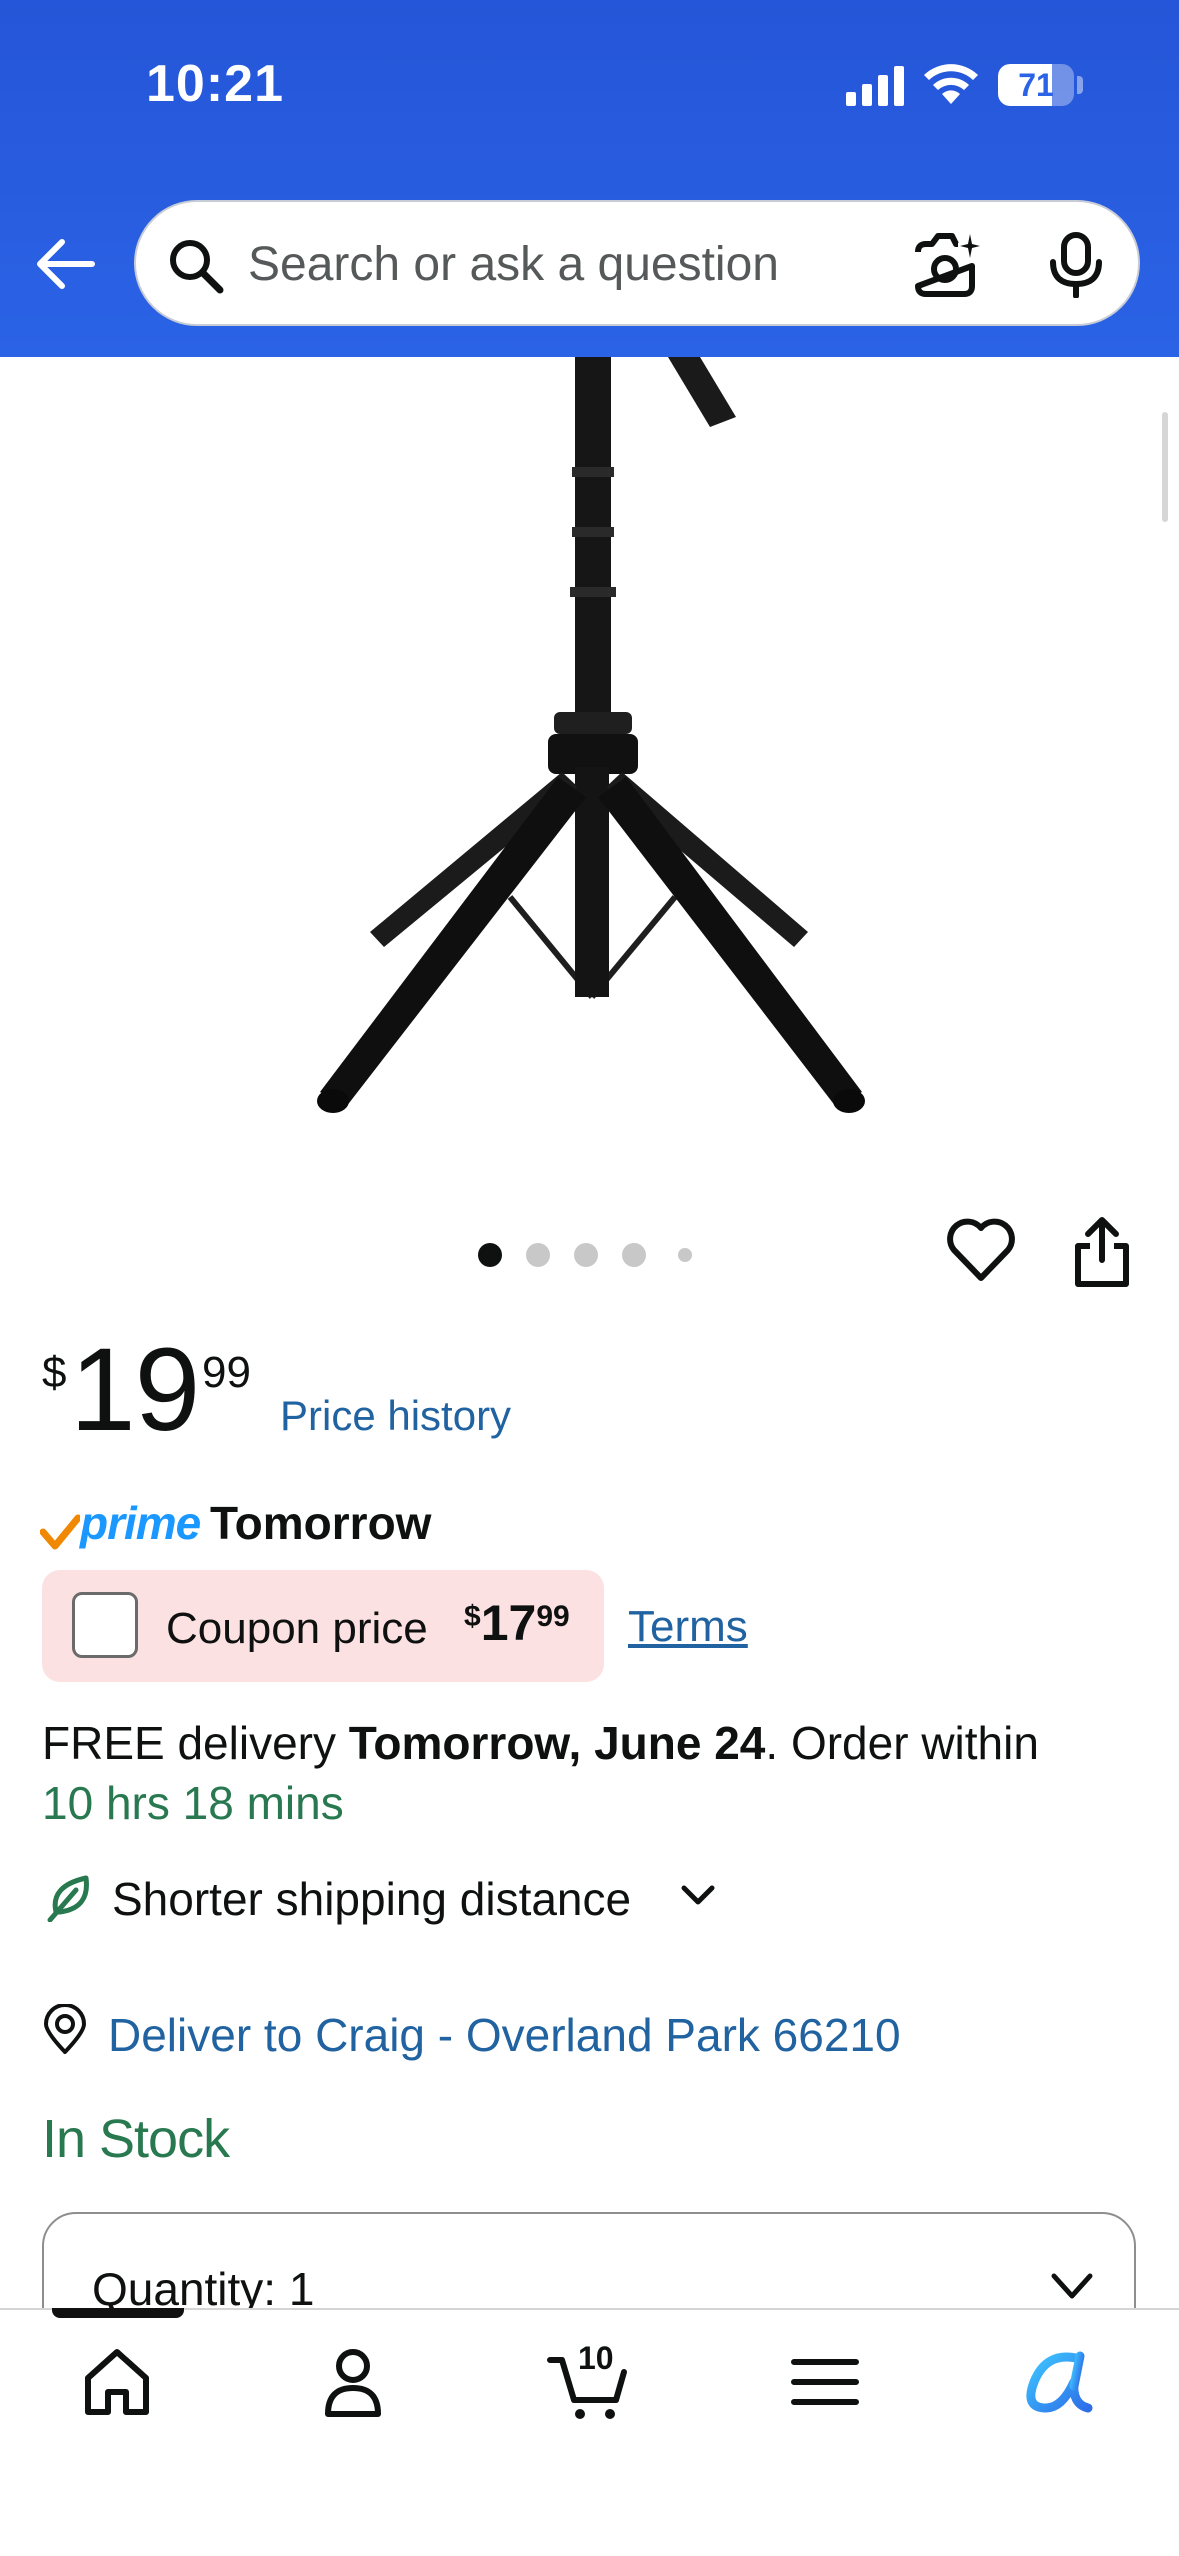  What do you see at coordinates (135, 1390) in the screenshot?
I see `price-whole: 19` at bounding box center [135, 1390].